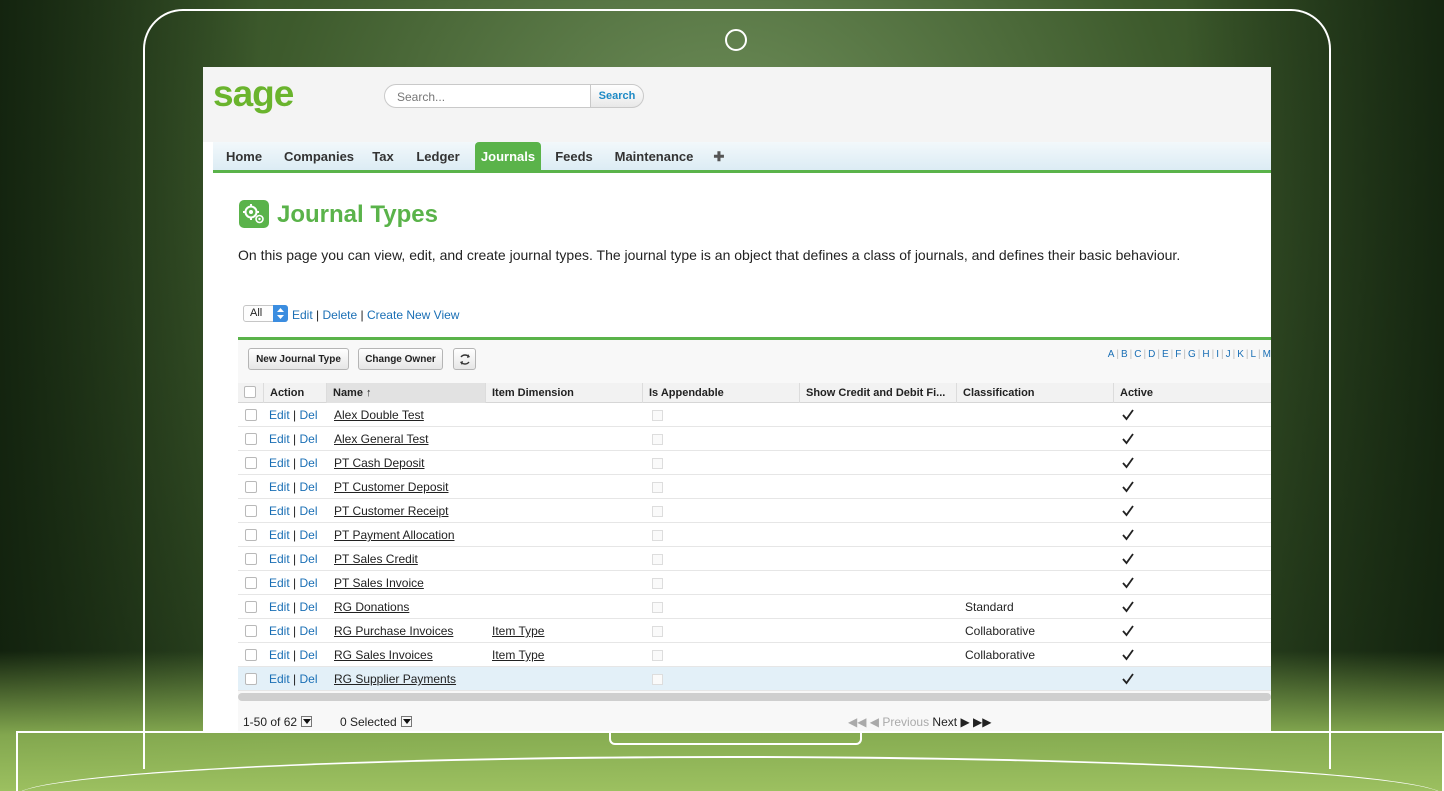 The width and height of the screenshot is (1444, 791). Describe the element at coordinates (383, 156) in the screenshot. I see `tab-tax: Tax` at that location.